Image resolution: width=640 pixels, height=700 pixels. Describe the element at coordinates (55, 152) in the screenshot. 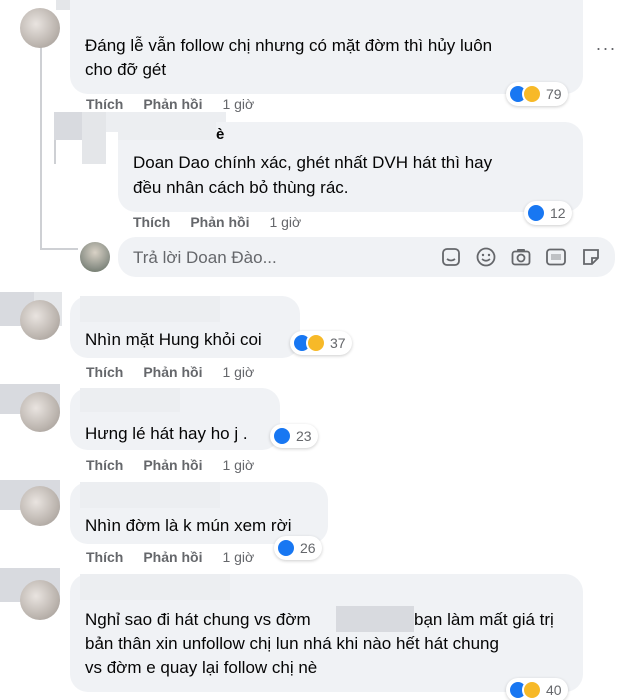

I see `thread-line-reply` at that location.